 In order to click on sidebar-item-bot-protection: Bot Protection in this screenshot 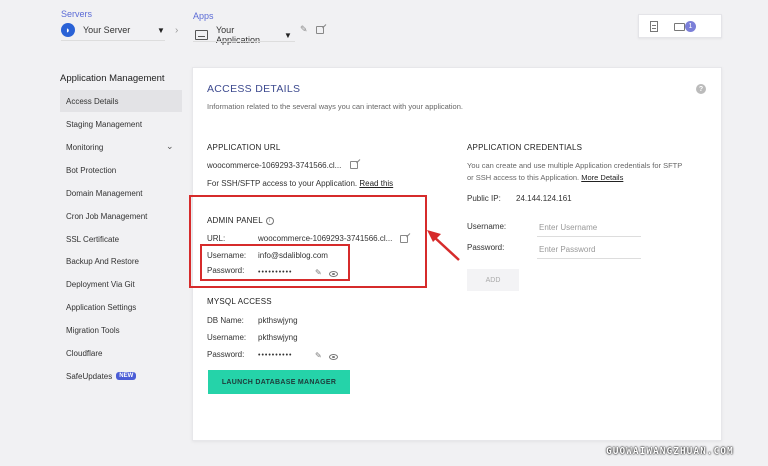, I will do `click(121, 170)`.